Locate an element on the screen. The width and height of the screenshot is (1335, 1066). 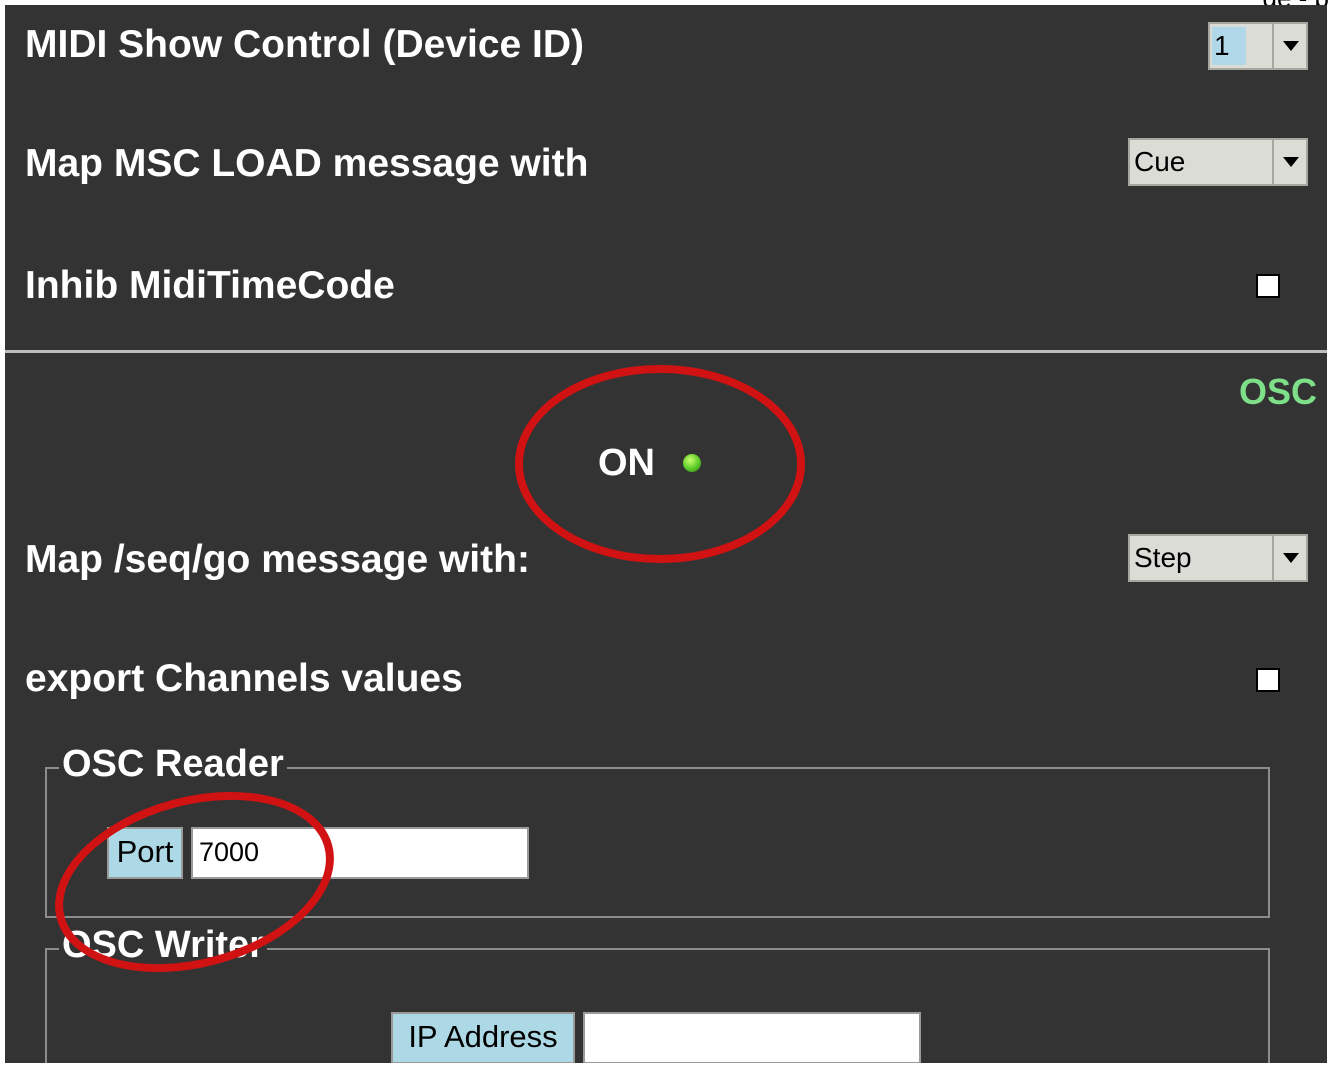
msc-load-label: Map MSC LOAD message with is located at coordinates (307, 163).